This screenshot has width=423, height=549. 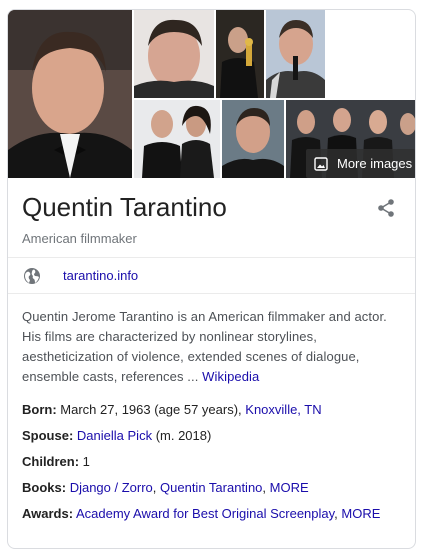 I want to click on wikipedia-link: Wikipedia, so click(x=230, y=376).